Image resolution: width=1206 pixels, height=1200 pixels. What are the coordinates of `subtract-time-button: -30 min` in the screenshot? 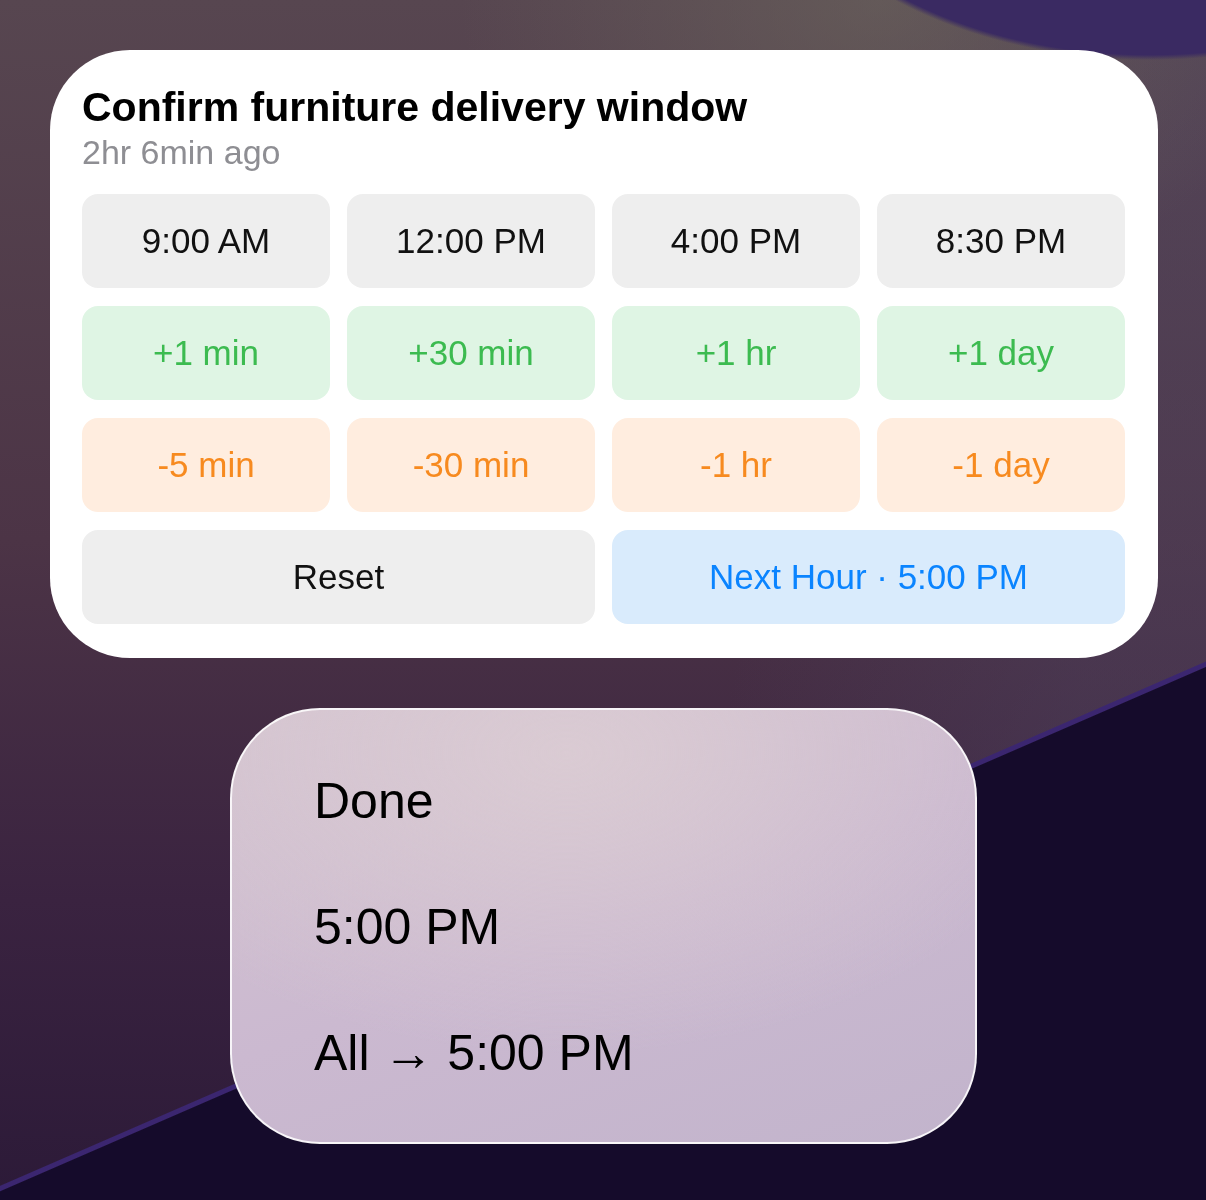 It's located at (471, 465).